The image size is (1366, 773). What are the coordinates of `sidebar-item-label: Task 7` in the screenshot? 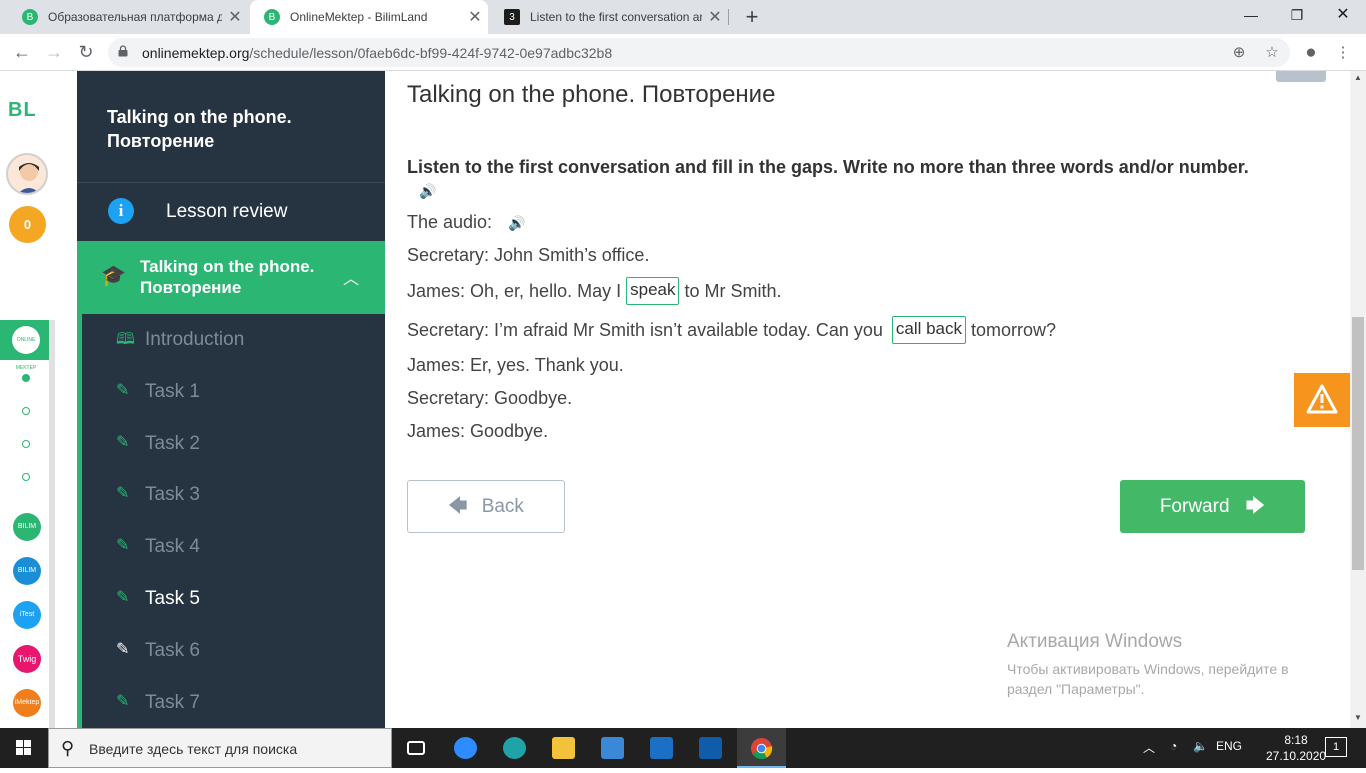 It's located at (172, 702).